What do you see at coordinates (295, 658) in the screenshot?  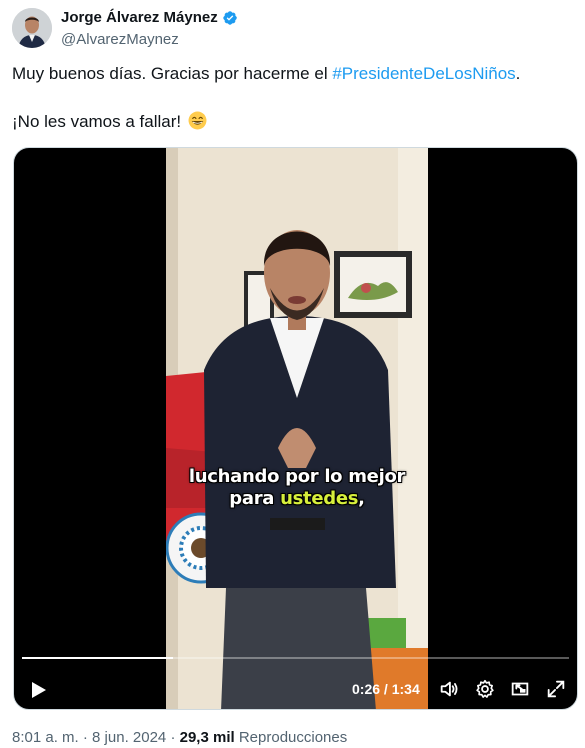 I see `video-progress-bar` at bounding box center [295, 658].